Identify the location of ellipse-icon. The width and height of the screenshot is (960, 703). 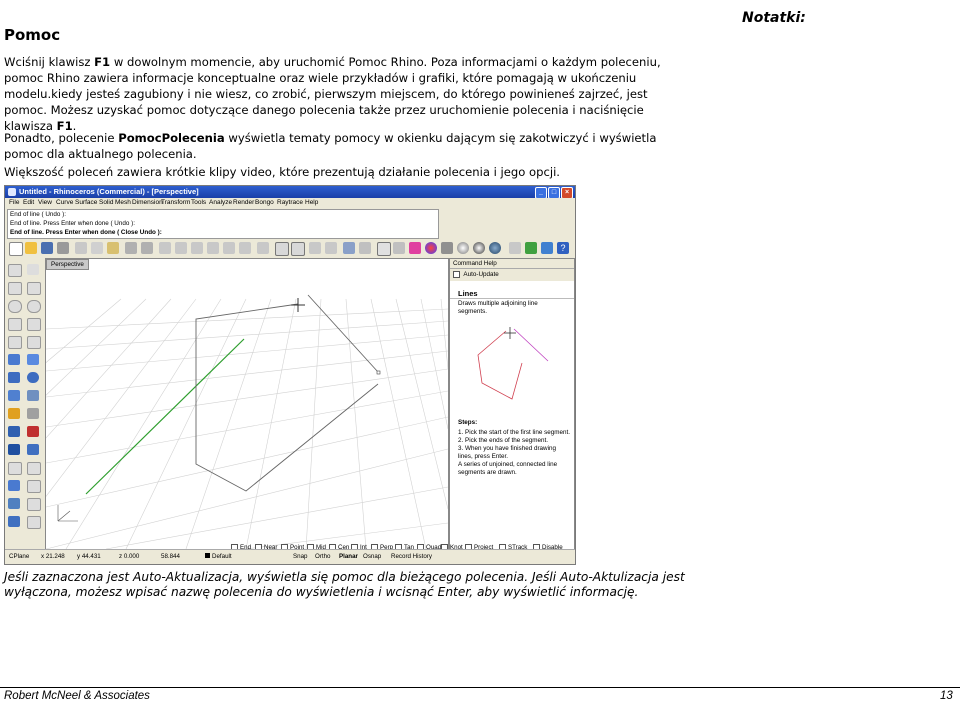
(15, 324).